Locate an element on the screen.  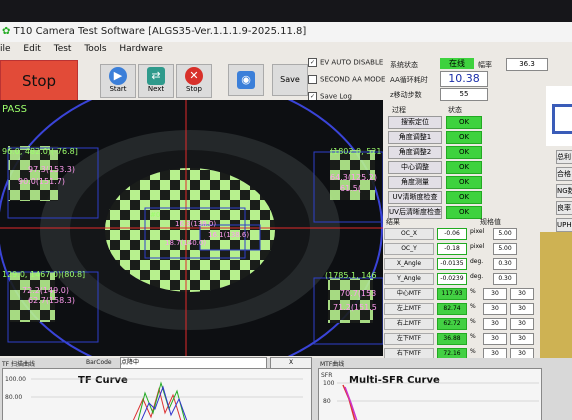
mtf-value: 62.72 is located at coordinates (452, 324).